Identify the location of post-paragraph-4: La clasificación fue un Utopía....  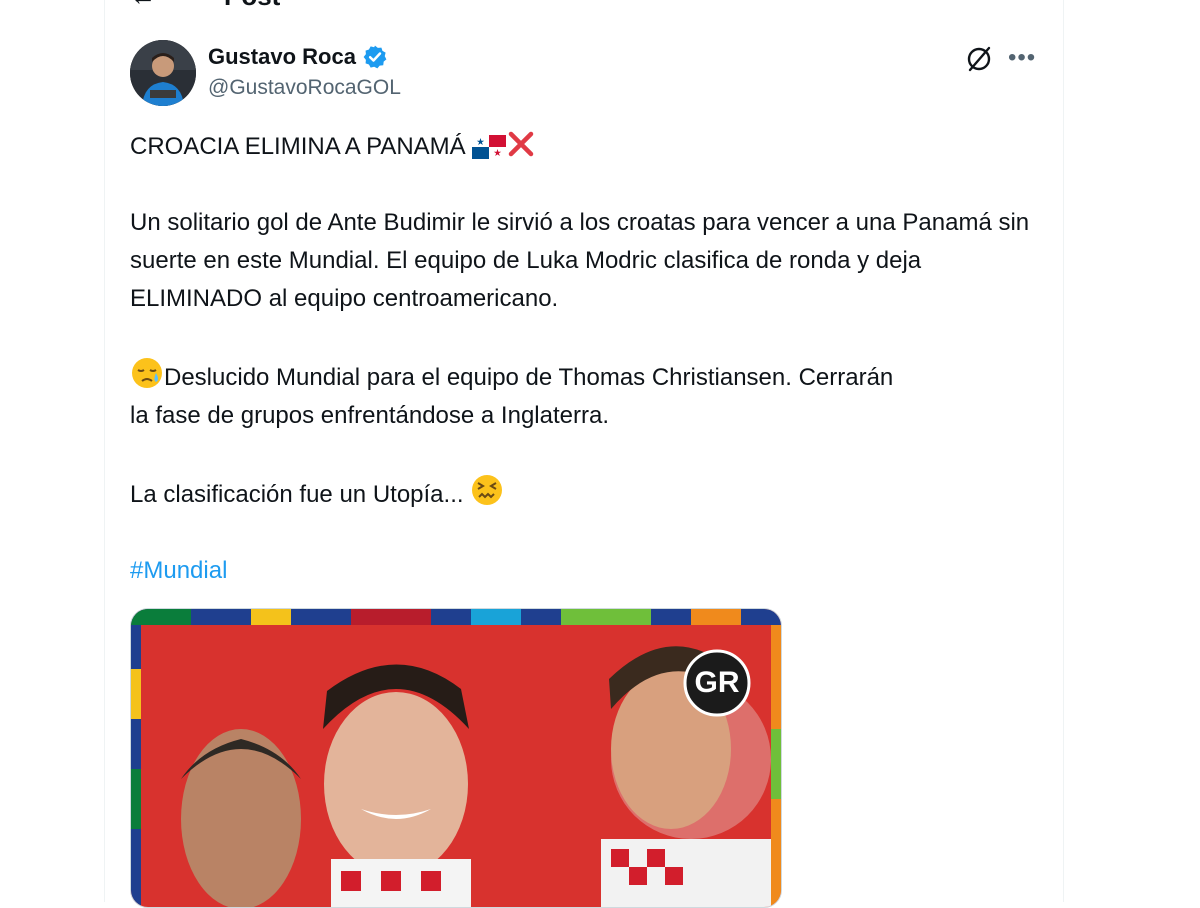
(585, 493).